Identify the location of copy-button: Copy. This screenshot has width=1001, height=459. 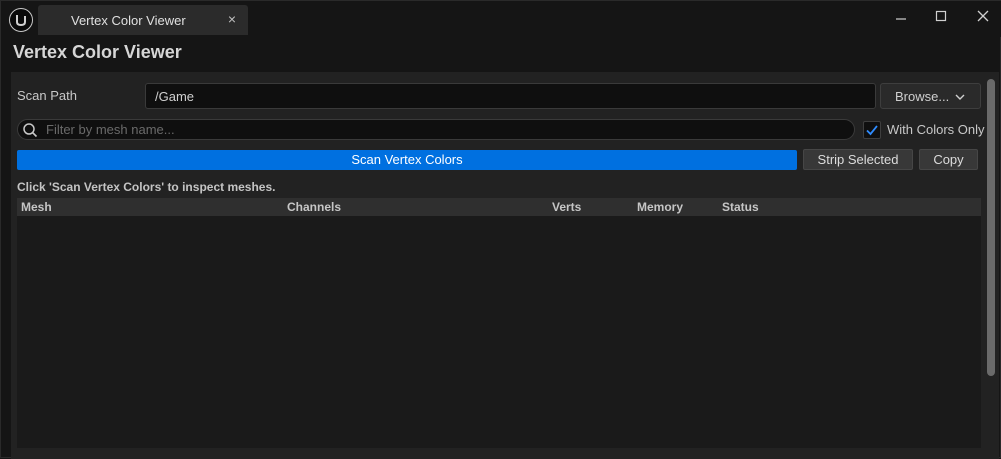
(948, 159).